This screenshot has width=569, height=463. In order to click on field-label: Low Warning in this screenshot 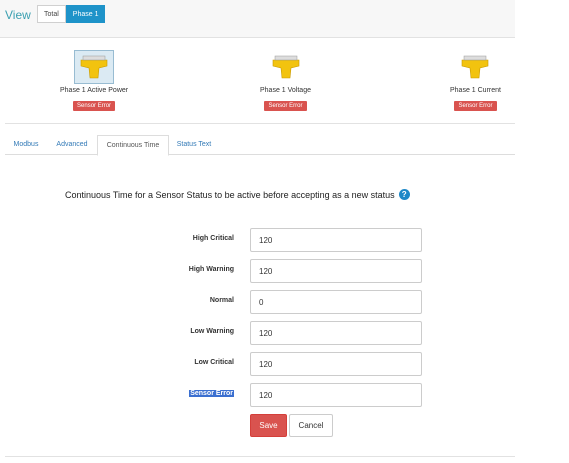, I will do `click(212, 331)`.